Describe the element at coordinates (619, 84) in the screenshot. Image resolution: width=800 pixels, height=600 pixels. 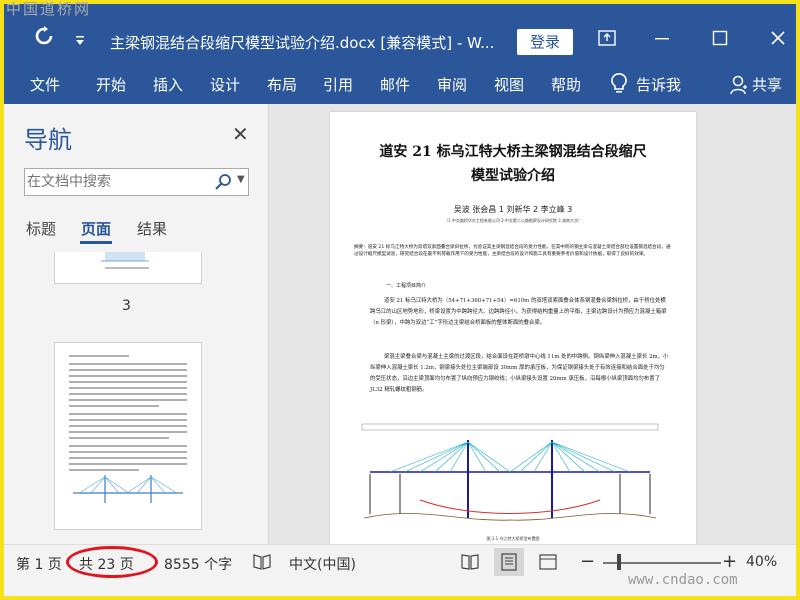
I see `lightbulb-icon` at that location.